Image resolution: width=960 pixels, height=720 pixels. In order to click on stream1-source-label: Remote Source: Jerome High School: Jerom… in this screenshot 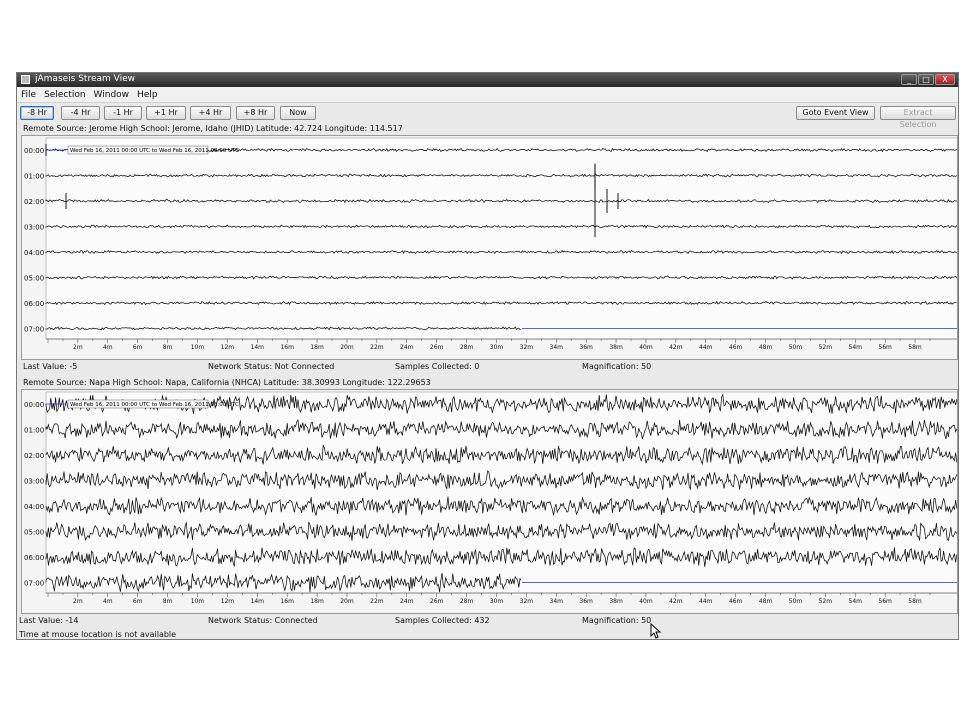, I will do `click(213, 128)`.